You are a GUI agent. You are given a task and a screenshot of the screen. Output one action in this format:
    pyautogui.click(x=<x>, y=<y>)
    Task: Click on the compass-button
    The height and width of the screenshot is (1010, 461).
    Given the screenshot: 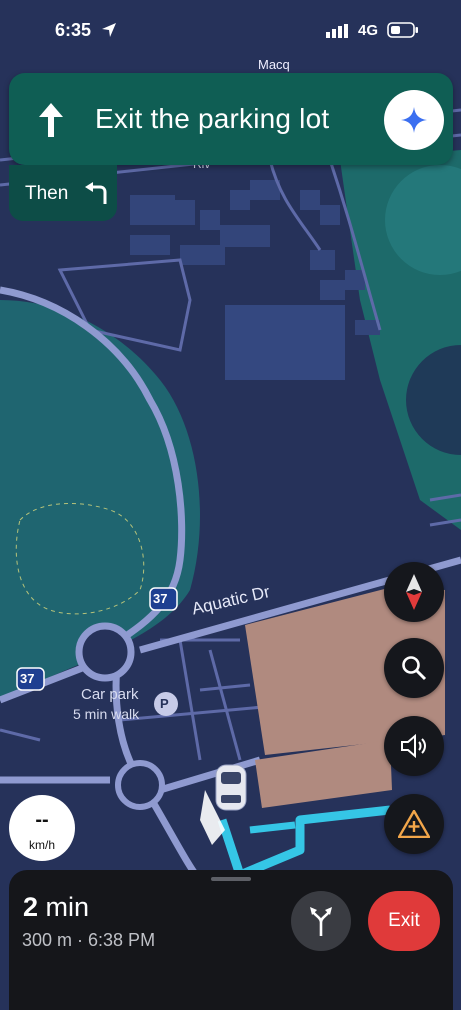 What is the action you would take?
    pyautogui.click(x=414, y=592)
    